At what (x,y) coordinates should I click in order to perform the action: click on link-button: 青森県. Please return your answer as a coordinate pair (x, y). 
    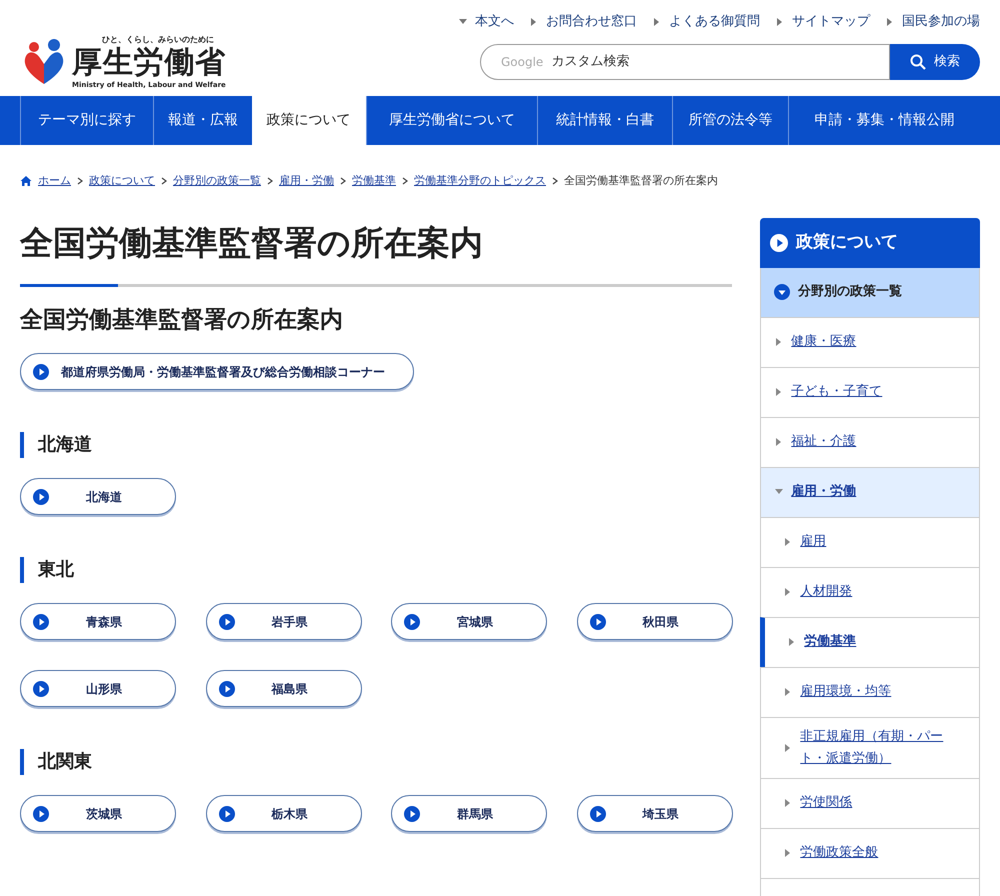
    Looking at the image, I should click on (98, 621).